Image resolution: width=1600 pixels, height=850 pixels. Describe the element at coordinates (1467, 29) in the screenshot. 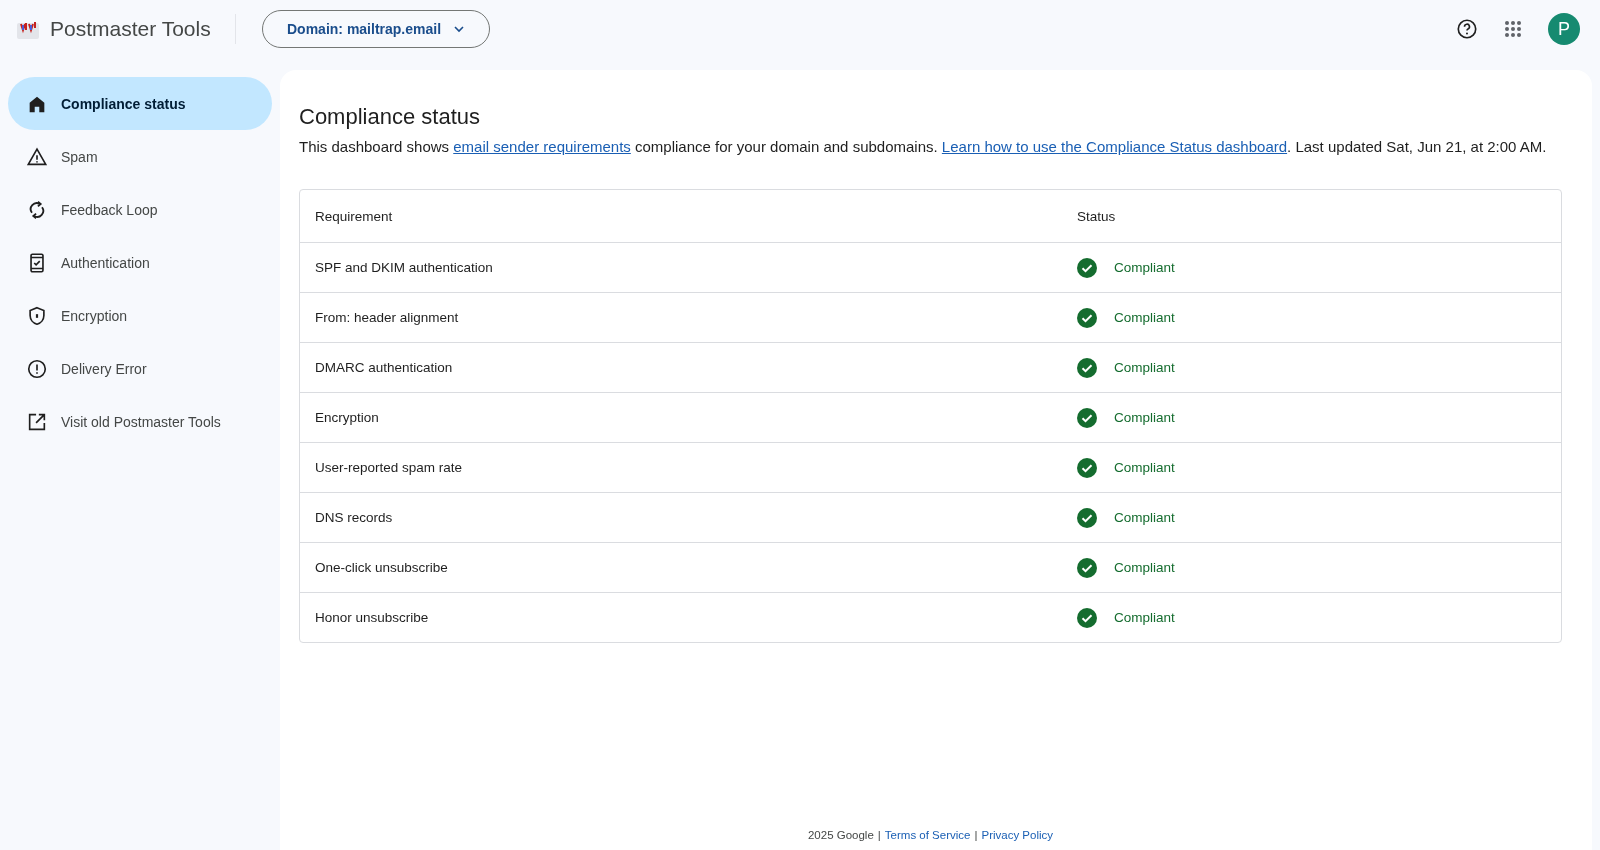

I see `help-icon` at that location.